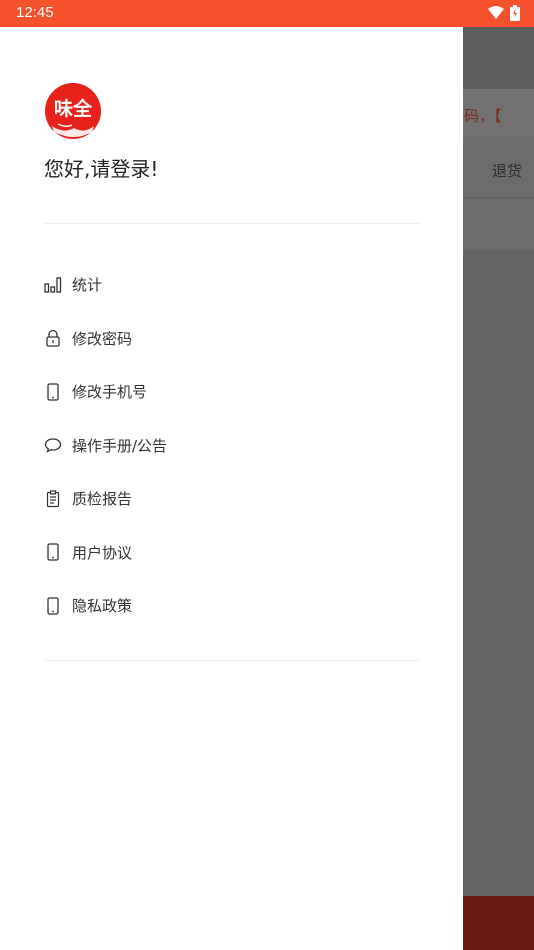  Describe the element at coordinates (515, 13) in the screenshot. I see `battery-icon` at that location.